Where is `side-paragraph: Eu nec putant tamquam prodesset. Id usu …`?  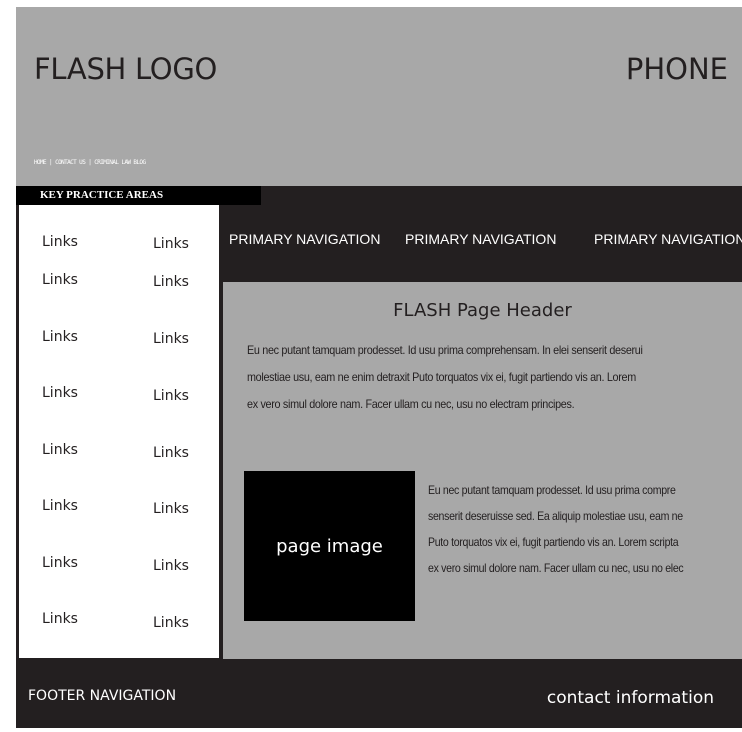 side-paragraph: Eu nec putant tamquam prodesset. Id usu … is located at coordinates (573, 532).